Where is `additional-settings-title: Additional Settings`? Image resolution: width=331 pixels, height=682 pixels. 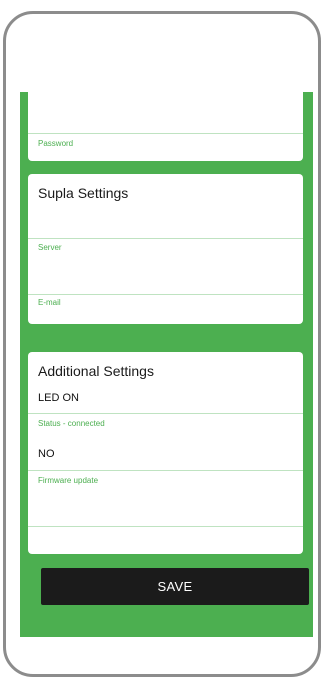 additional-settings-title: Additional Settings is located at coordinates (96, 371).